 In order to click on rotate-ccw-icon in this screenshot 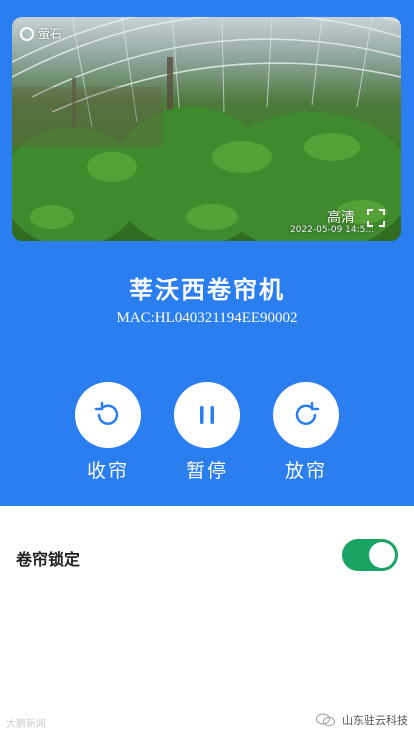, I will do `click(106, 413)`.